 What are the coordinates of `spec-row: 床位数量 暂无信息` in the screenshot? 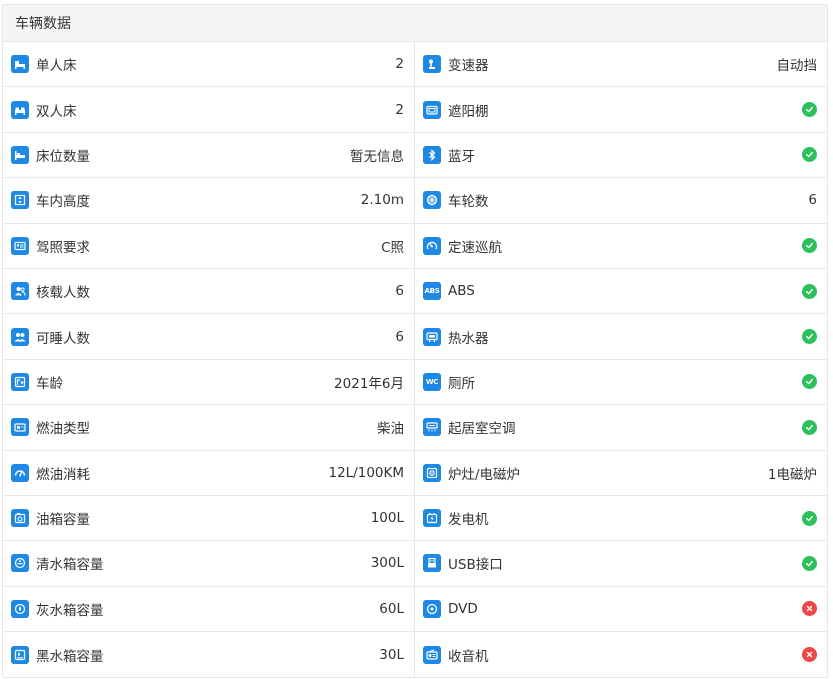 It's located at (208, 156).